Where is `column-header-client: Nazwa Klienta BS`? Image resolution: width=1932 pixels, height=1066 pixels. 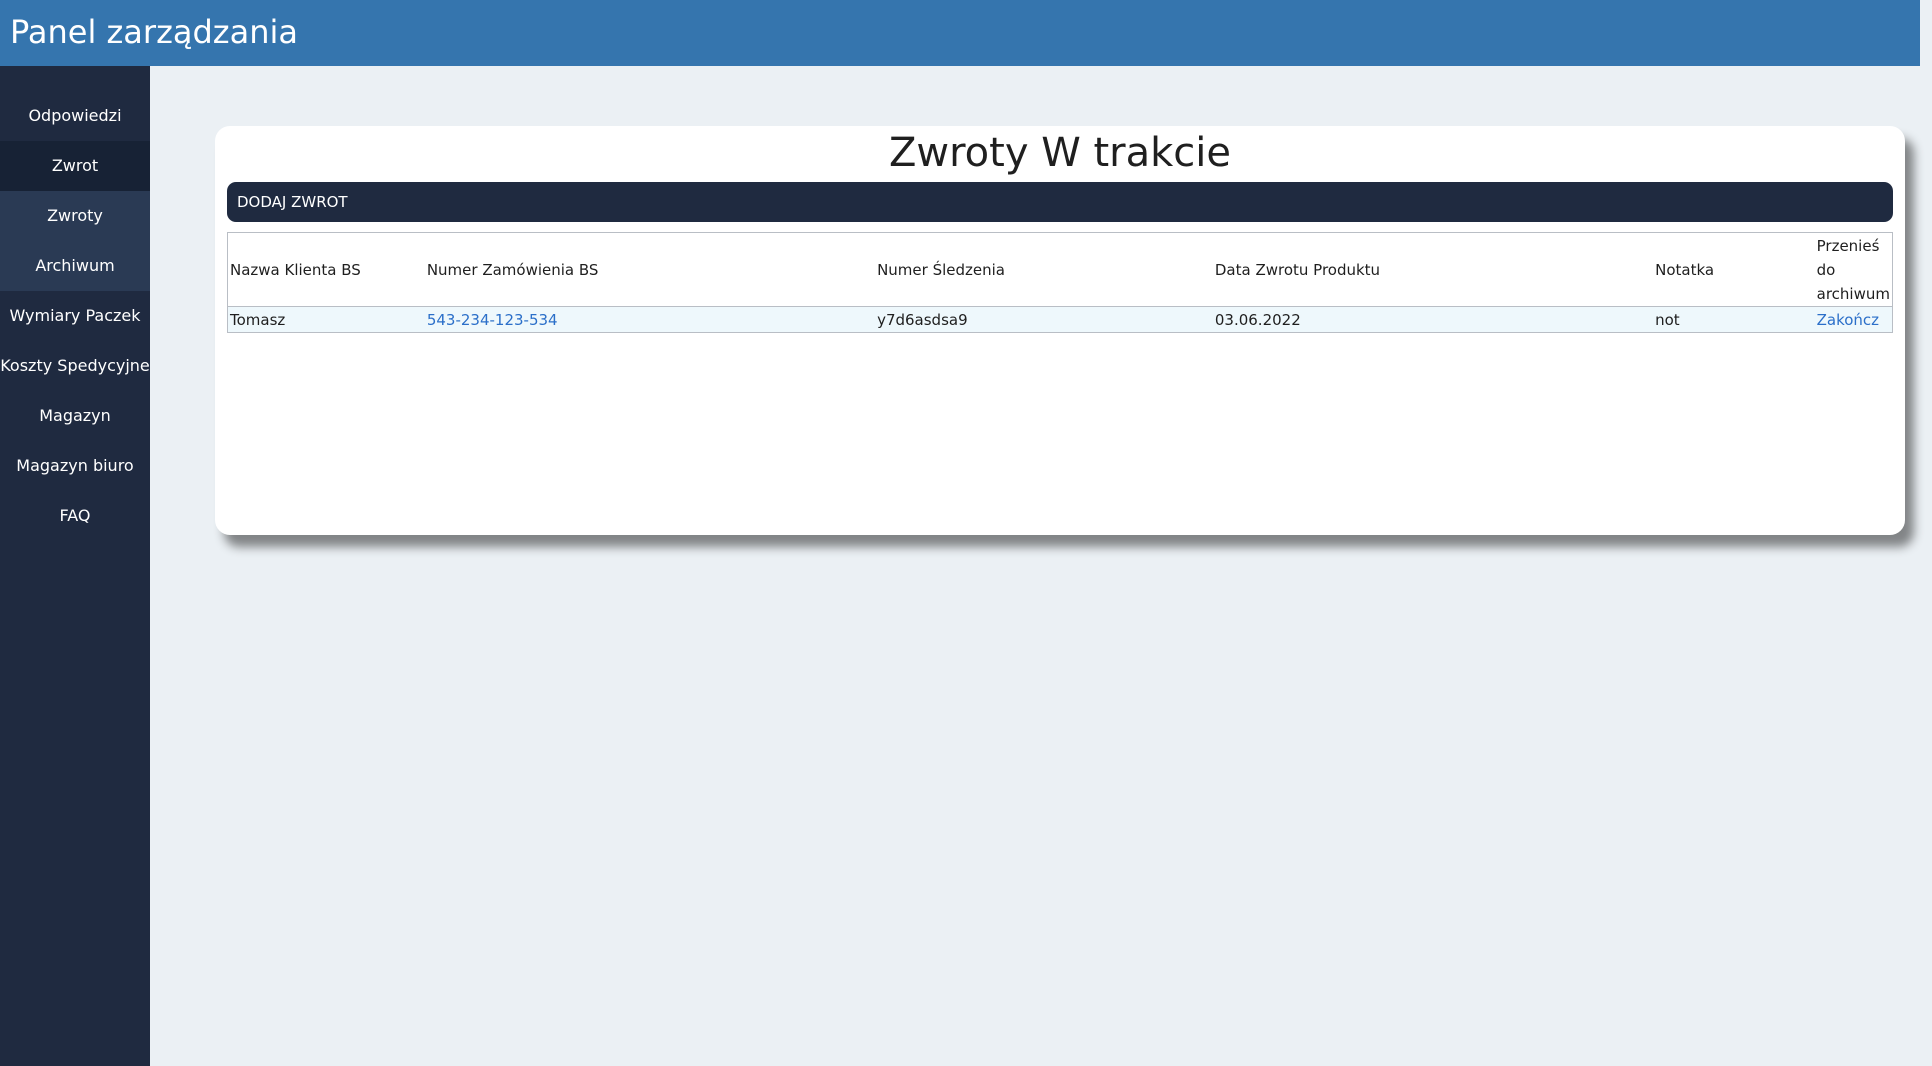
column-header-client: Nazwa Klienta BS is located at coordinates (326, 269).